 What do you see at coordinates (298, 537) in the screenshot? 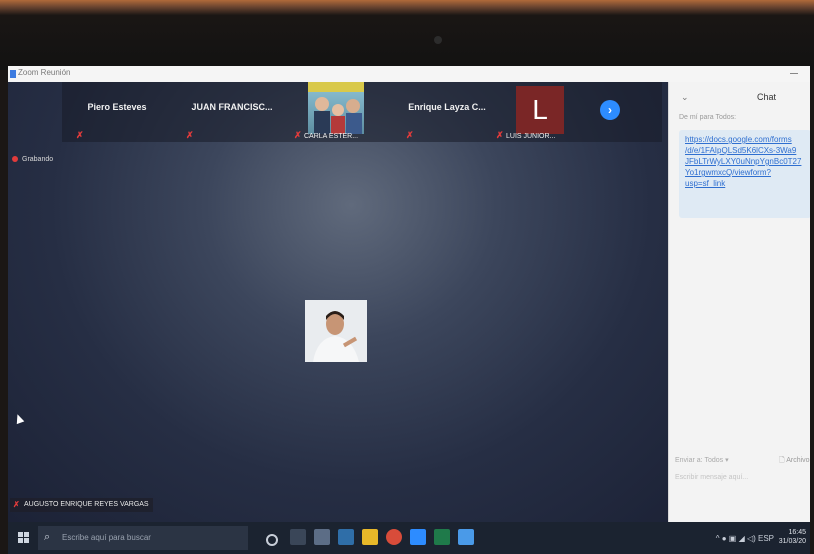
I see `task-view-icon` at bounding box center [298, 537].